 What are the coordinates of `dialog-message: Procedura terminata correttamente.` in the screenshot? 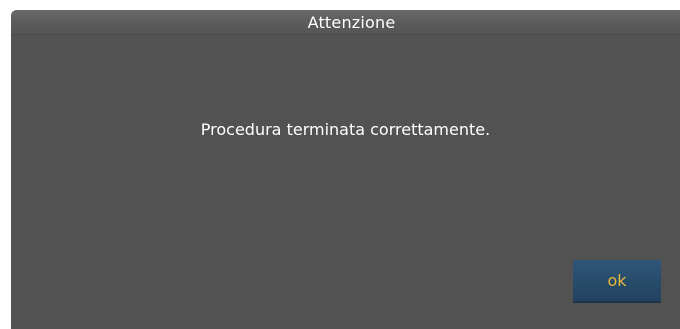 It's located at (345, 129).